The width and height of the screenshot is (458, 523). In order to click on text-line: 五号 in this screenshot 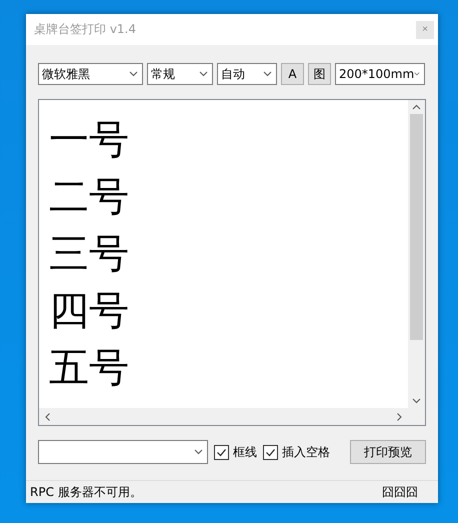, I will do `click(89, 368)`.